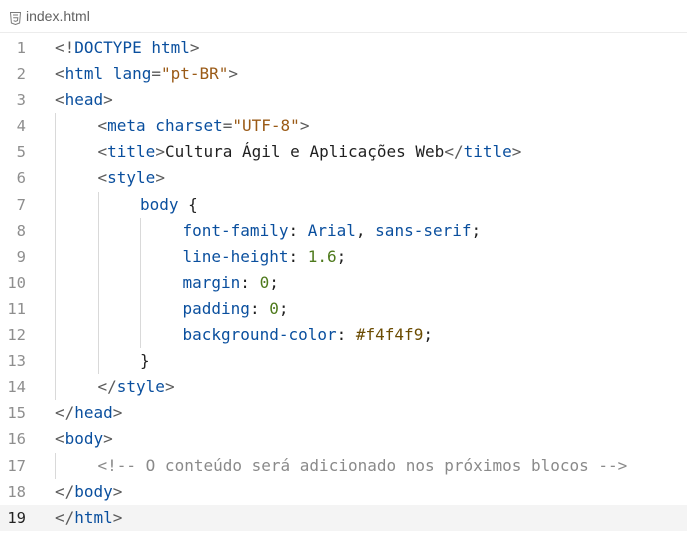 The image size is (687, 542). Describe the element at coordinates (108, 47) in the screenshot. I see `code-token: DOCTYPE` at that location.